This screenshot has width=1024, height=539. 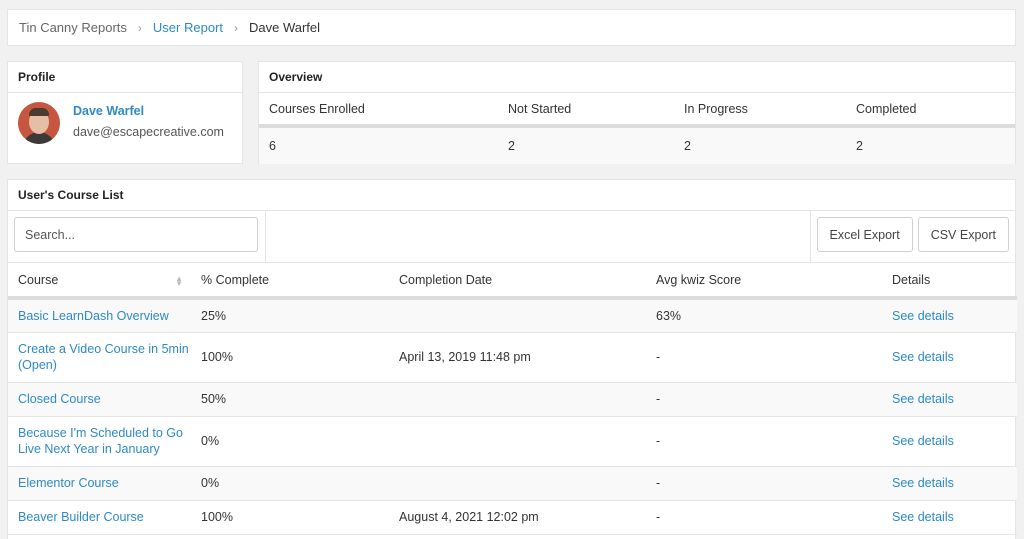 What do you see at coordinates (317, 108) in the screenshot?
I see `overview-header-enrolled: Courses Enrolled` at bounding box center [317, 108].